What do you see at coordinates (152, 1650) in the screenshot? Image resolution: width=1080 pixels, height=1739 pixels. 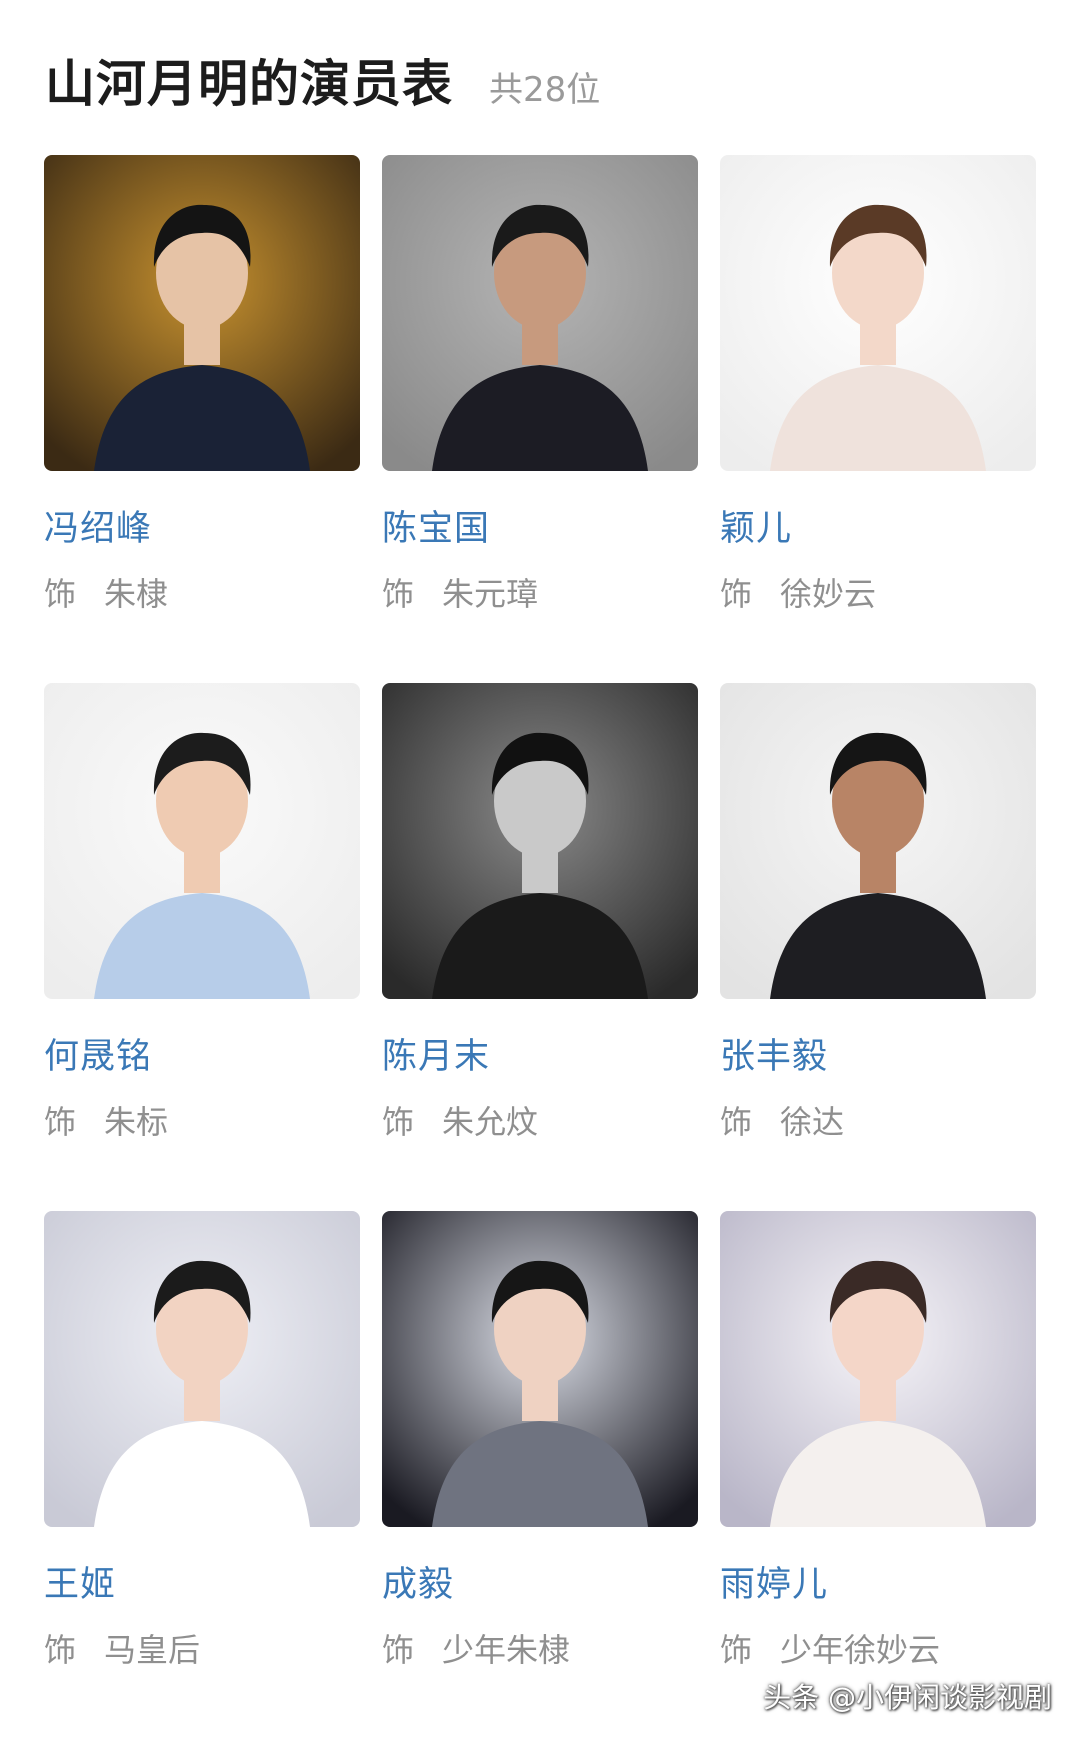 I see `character-name: 马皇后` at bounding box center [152, 1650].